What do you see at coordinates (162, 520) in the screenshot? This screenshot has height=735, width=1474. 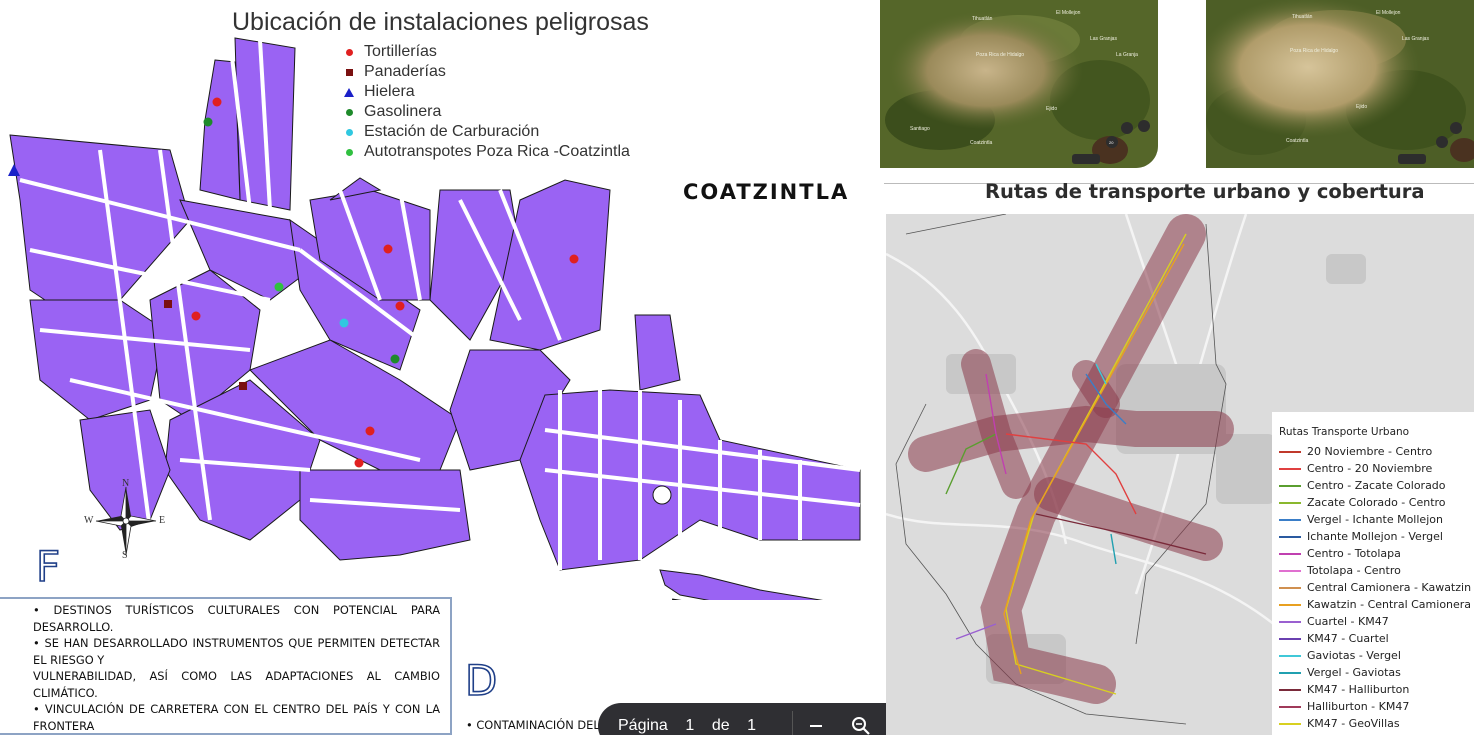 I see `compass-east-label: E` at bounding box center [162, 520].